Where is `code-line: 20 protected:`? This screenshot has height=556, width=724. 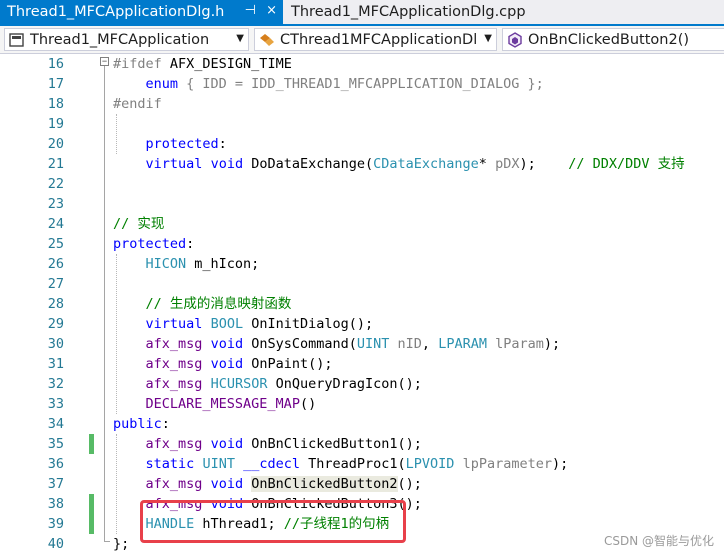 code-line: 20 protected: is located at coordinates (362, 144).